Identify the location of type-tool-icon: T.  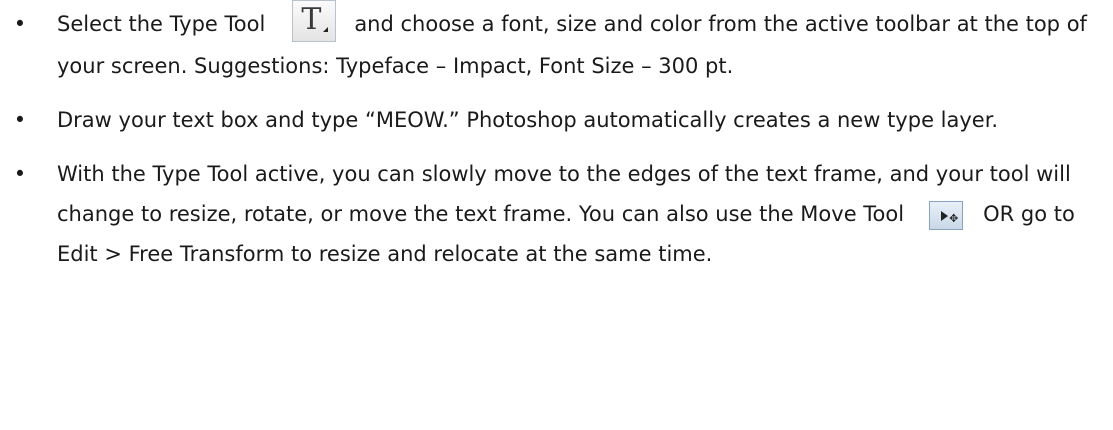
(314, 21).